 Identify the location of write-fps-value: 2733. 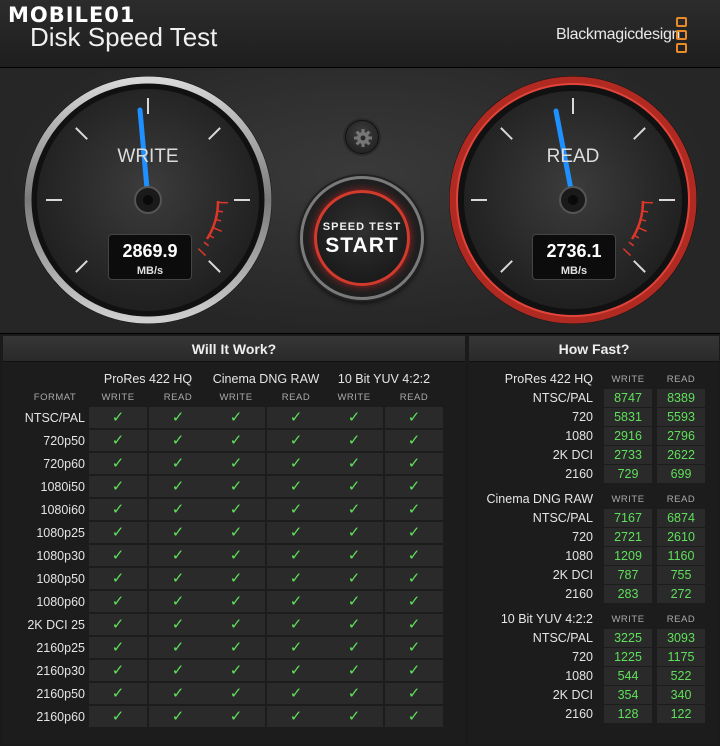
(628, 455).